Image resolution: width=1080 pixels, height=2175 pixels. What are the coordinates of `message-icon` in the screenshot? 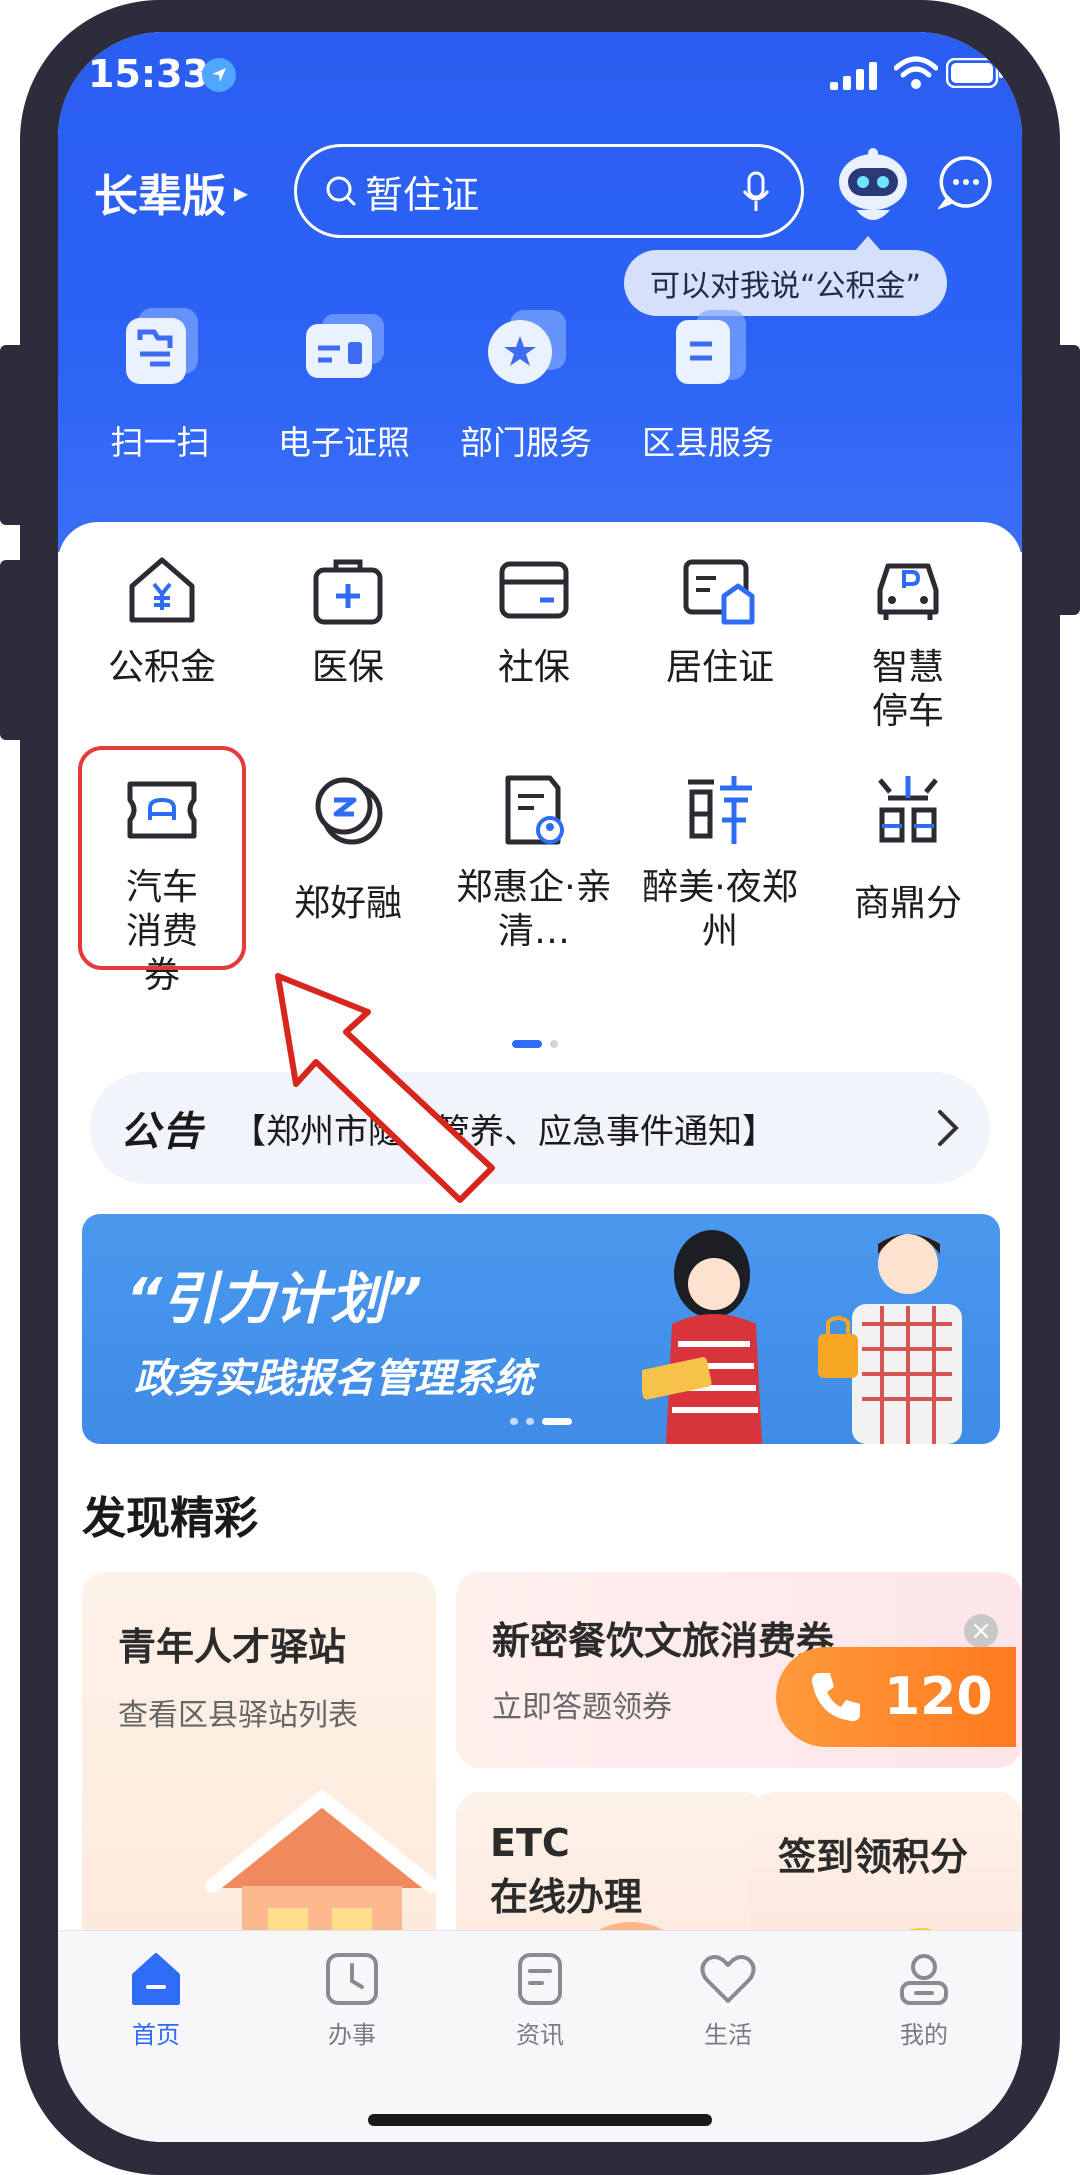 It's located at (966, 182).